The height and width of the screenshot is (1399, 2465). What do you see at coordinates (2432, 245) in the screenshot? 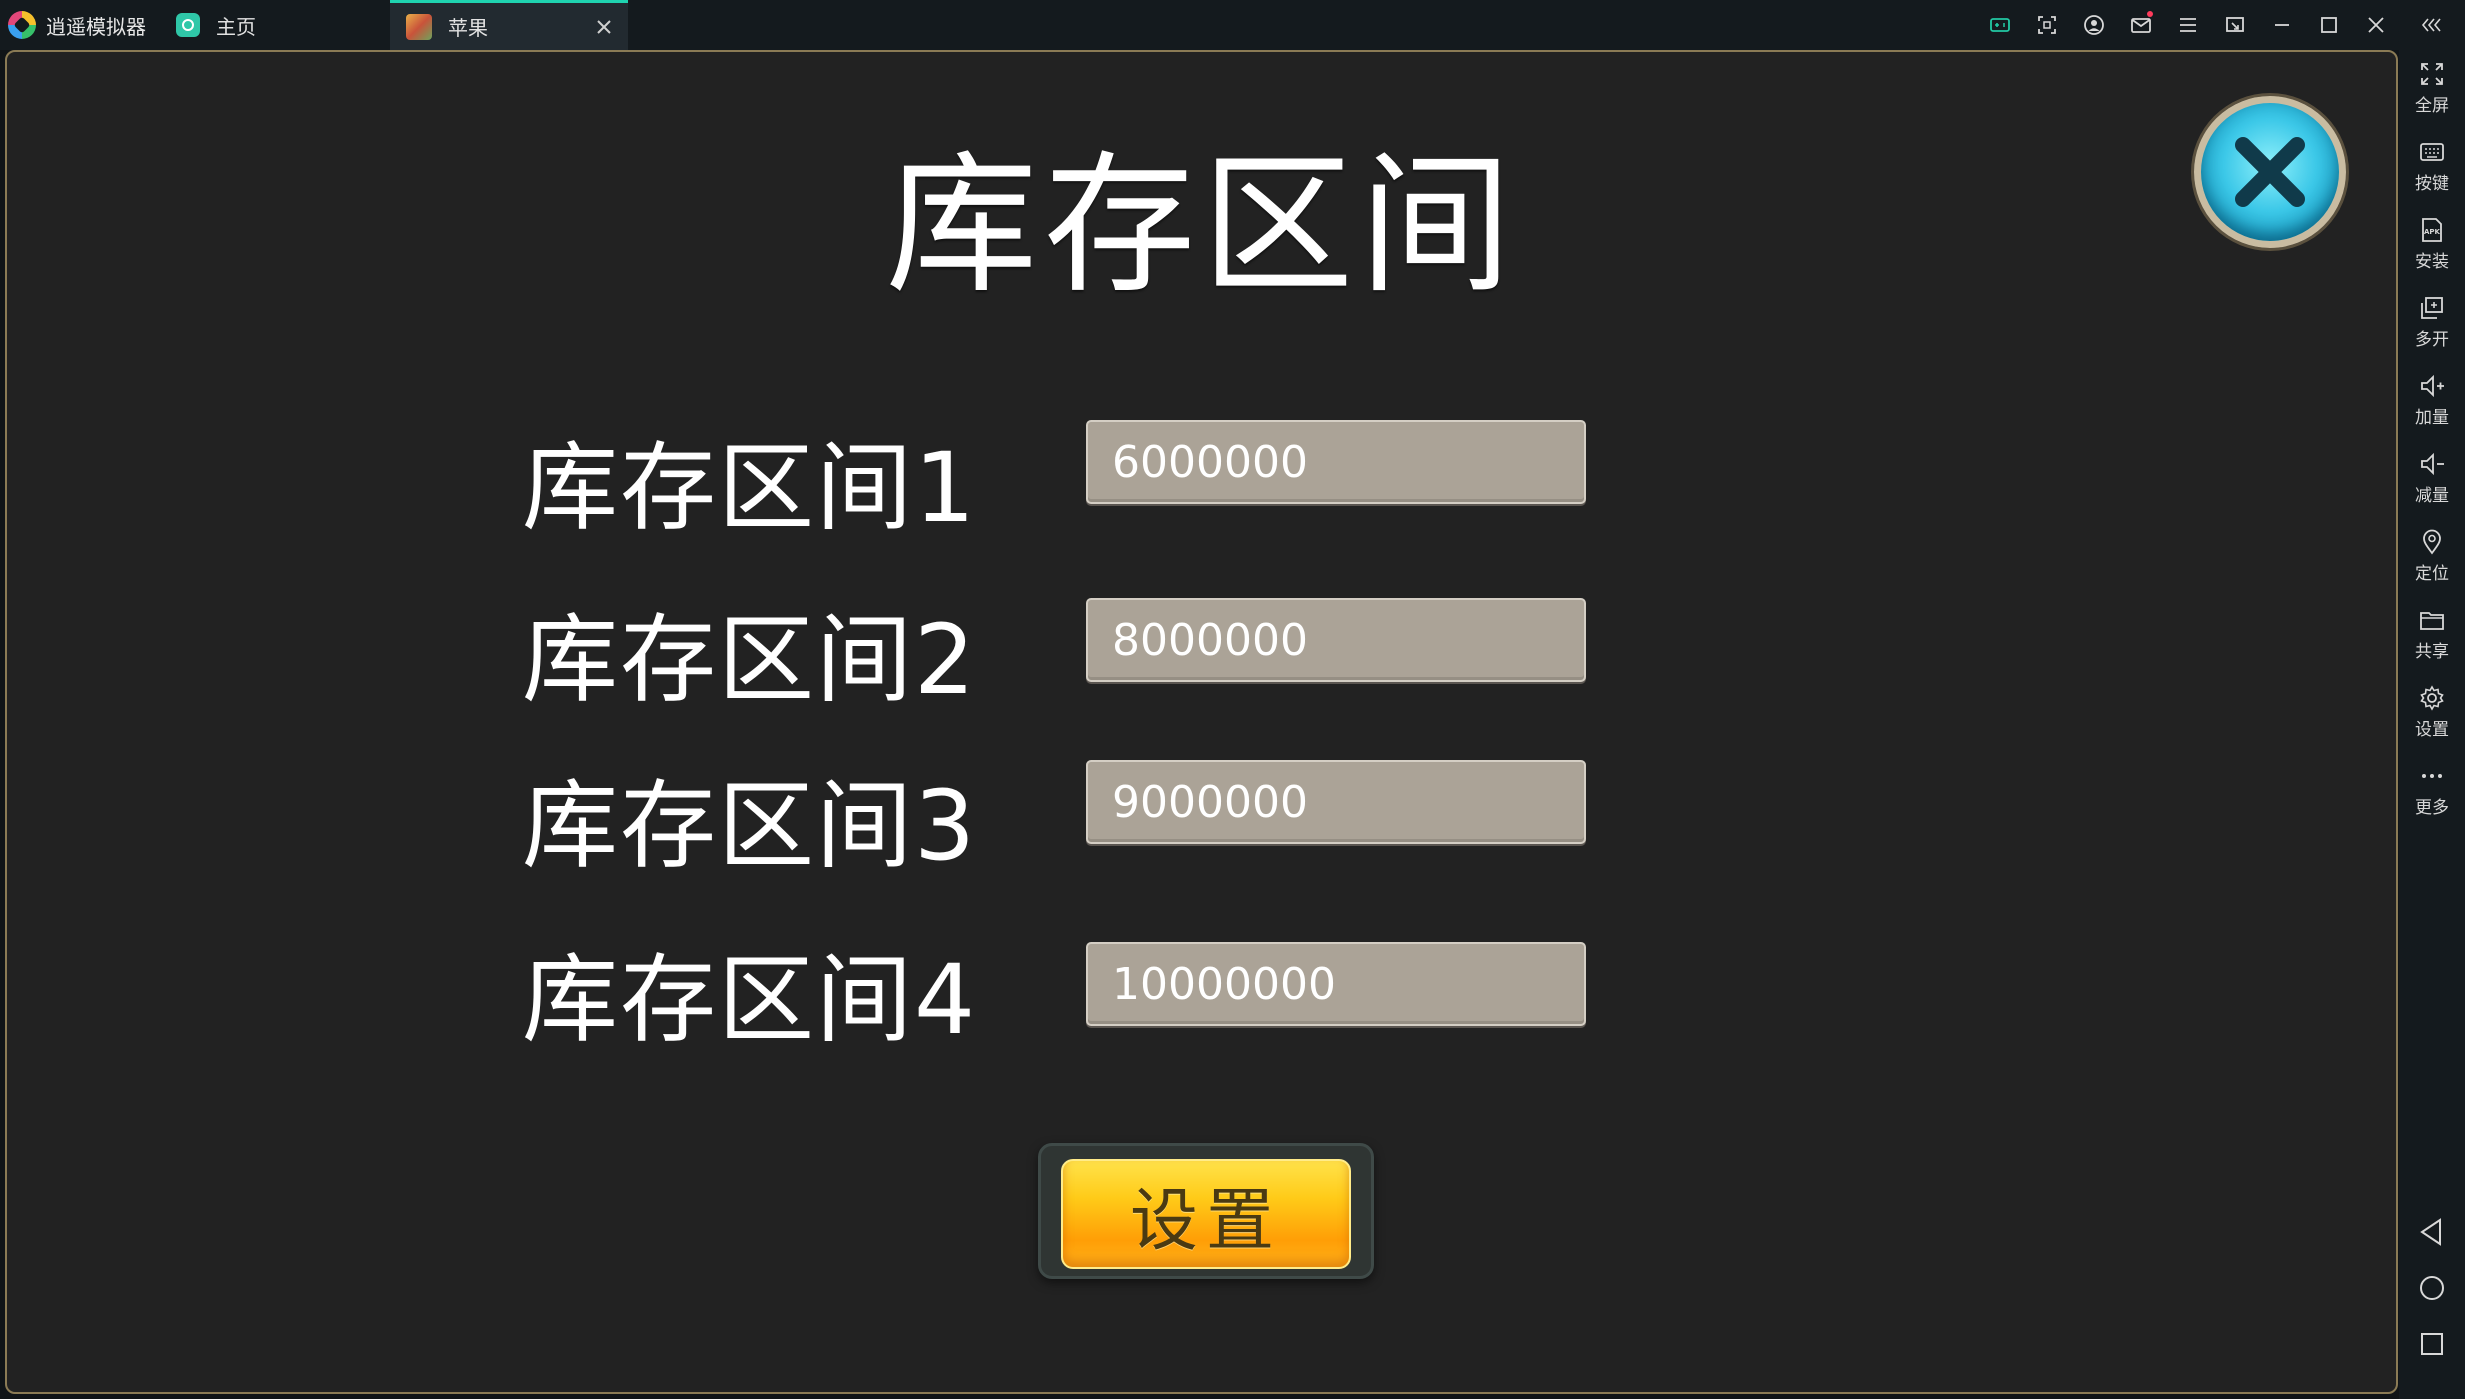
I see `sidebar-item-install: APK 安装` at bounding box center [2432, 245].